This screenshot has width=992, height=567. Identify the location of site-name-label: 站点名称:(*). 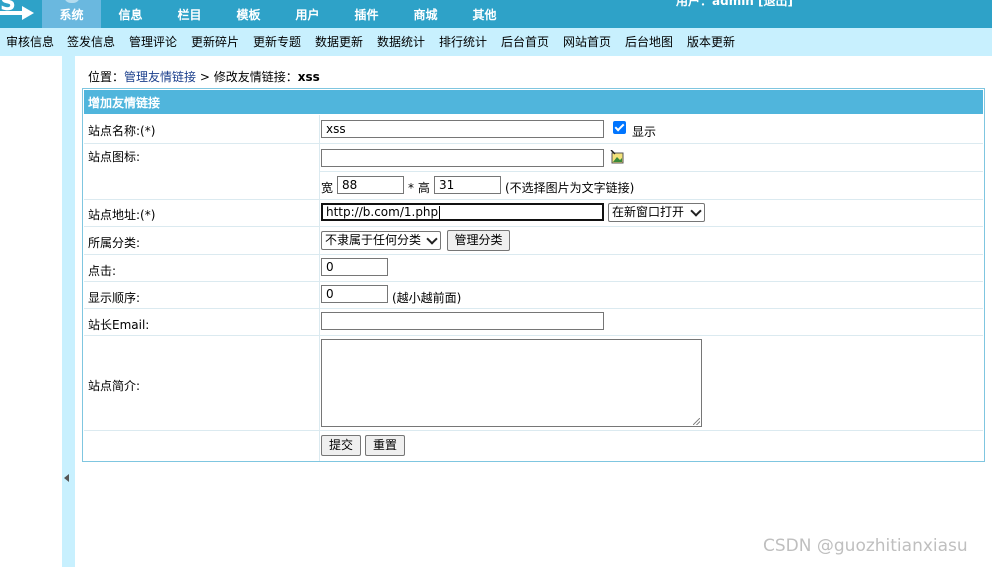
(122, 131).